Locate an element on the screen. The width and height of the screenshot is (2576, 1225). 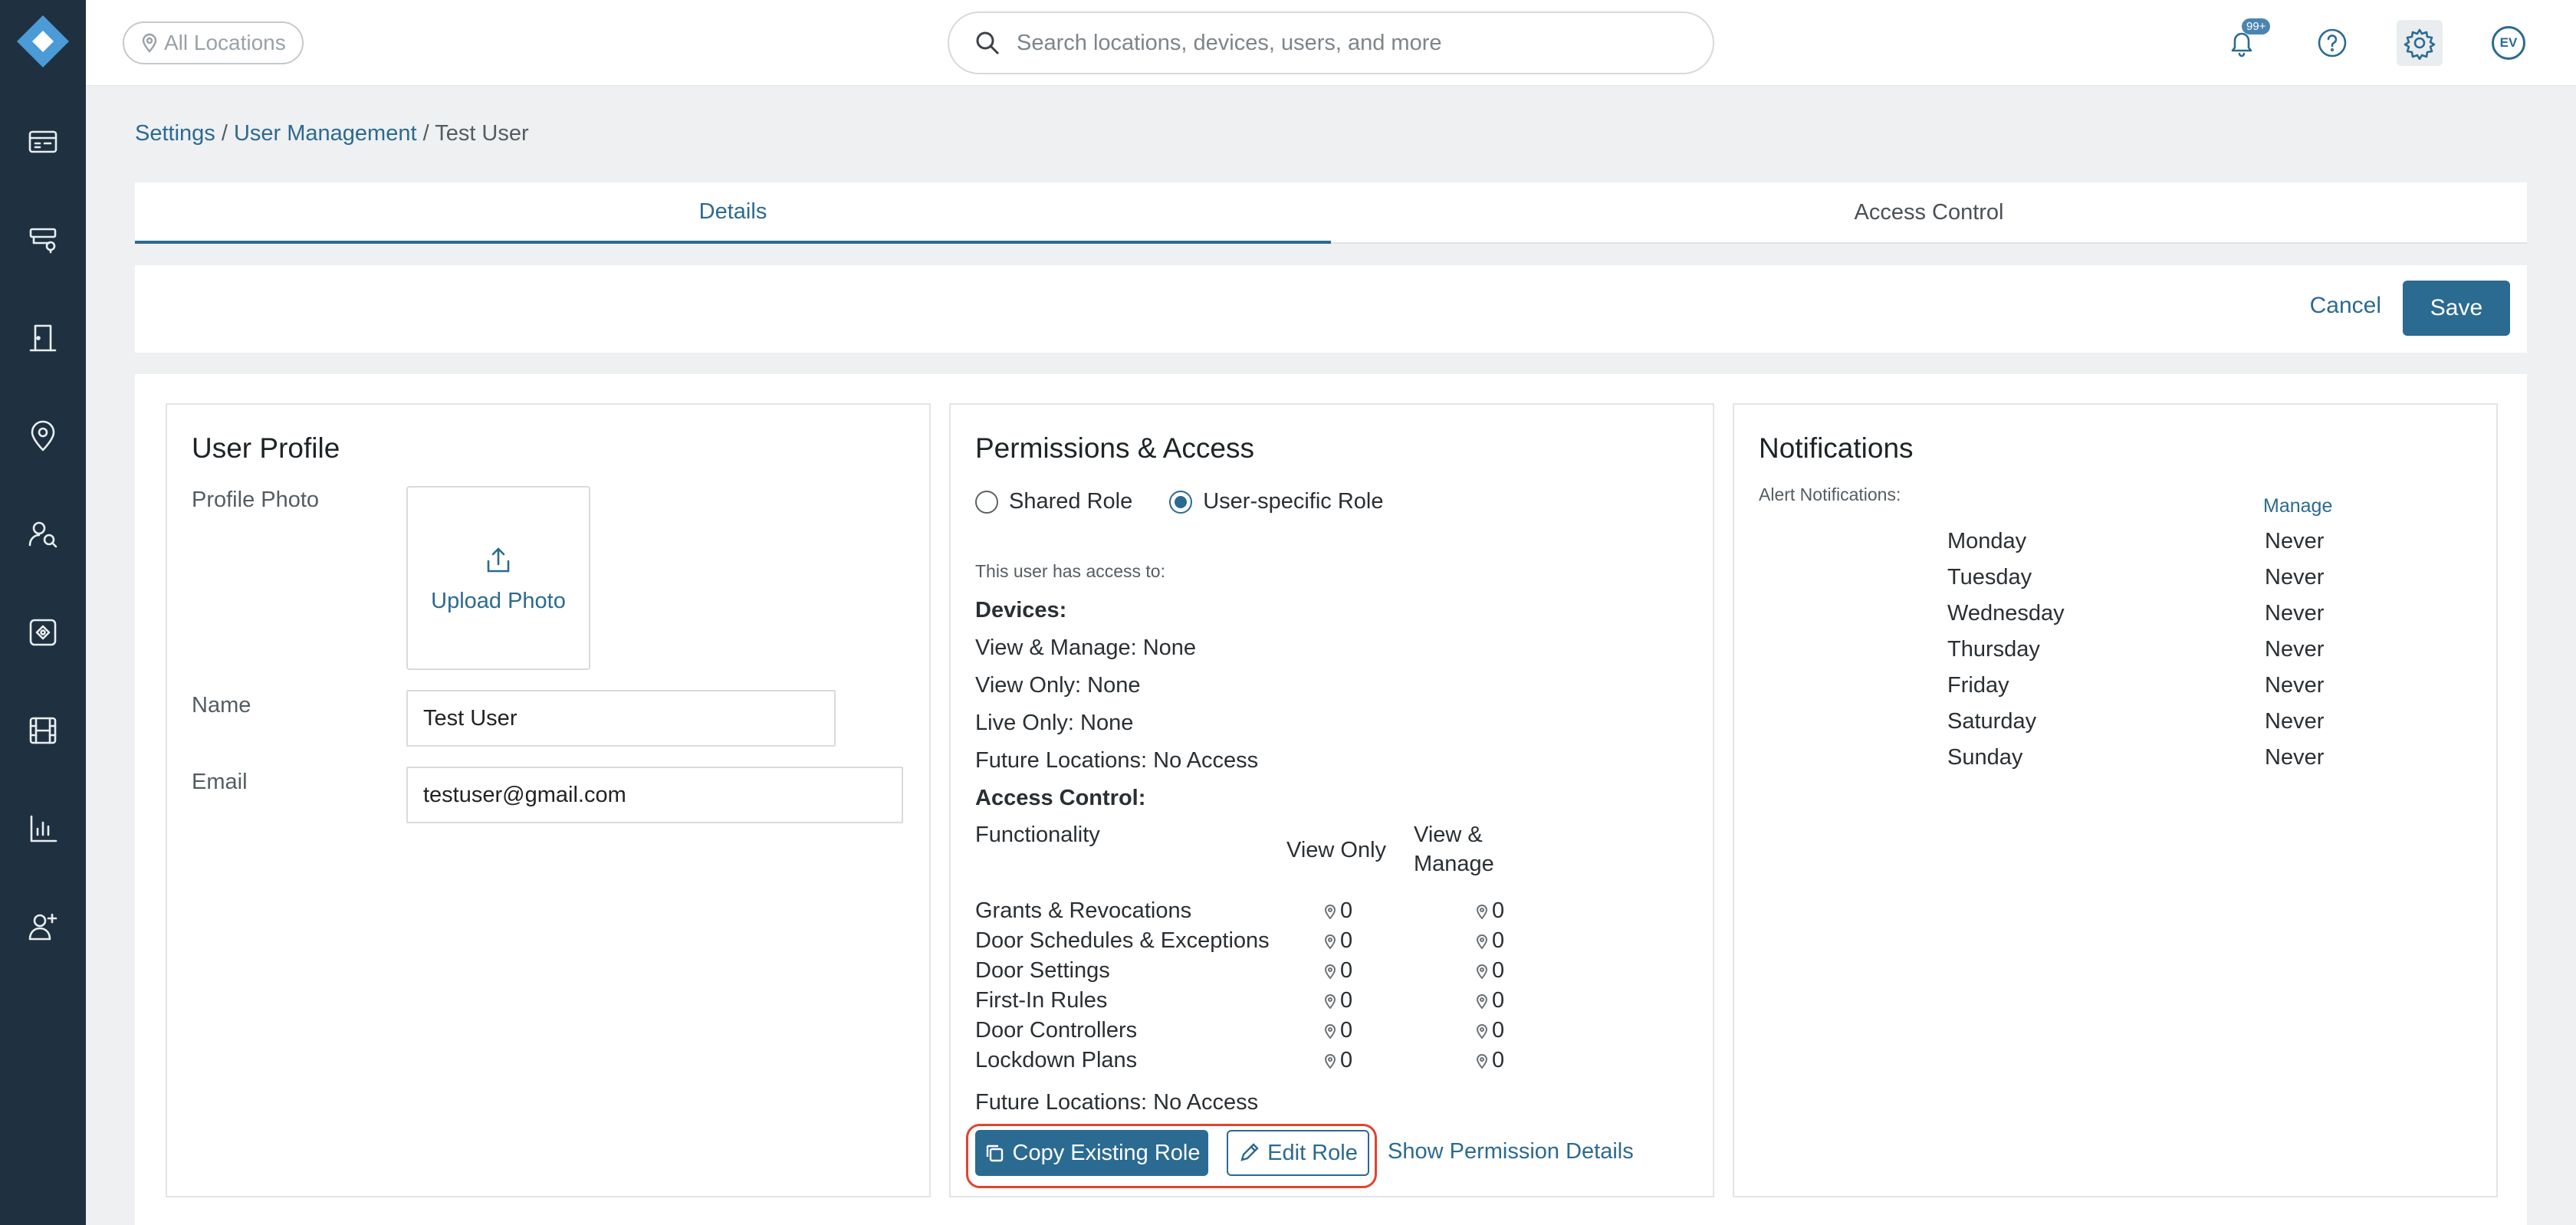
shared-role-label: Shared Role is located at coordinates (1070, 502).